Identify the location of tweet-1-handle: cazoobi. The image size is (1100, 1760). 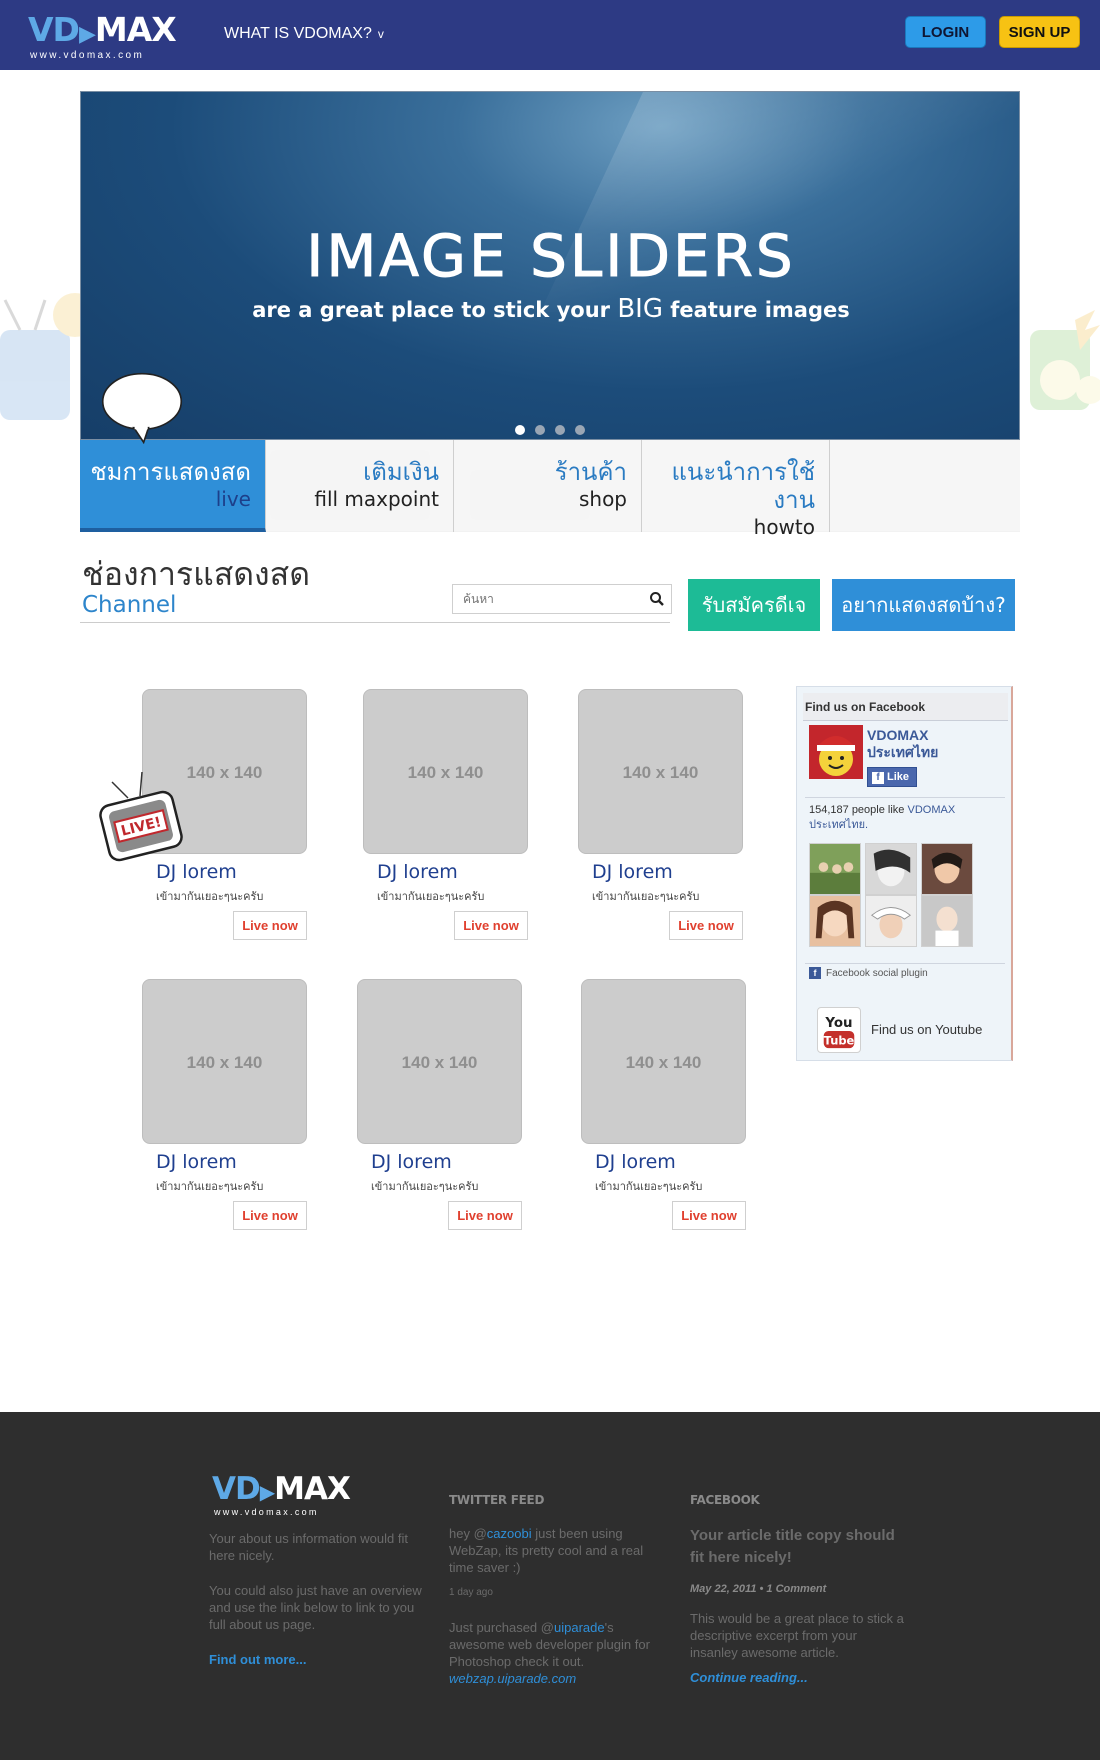
(509, 1533).